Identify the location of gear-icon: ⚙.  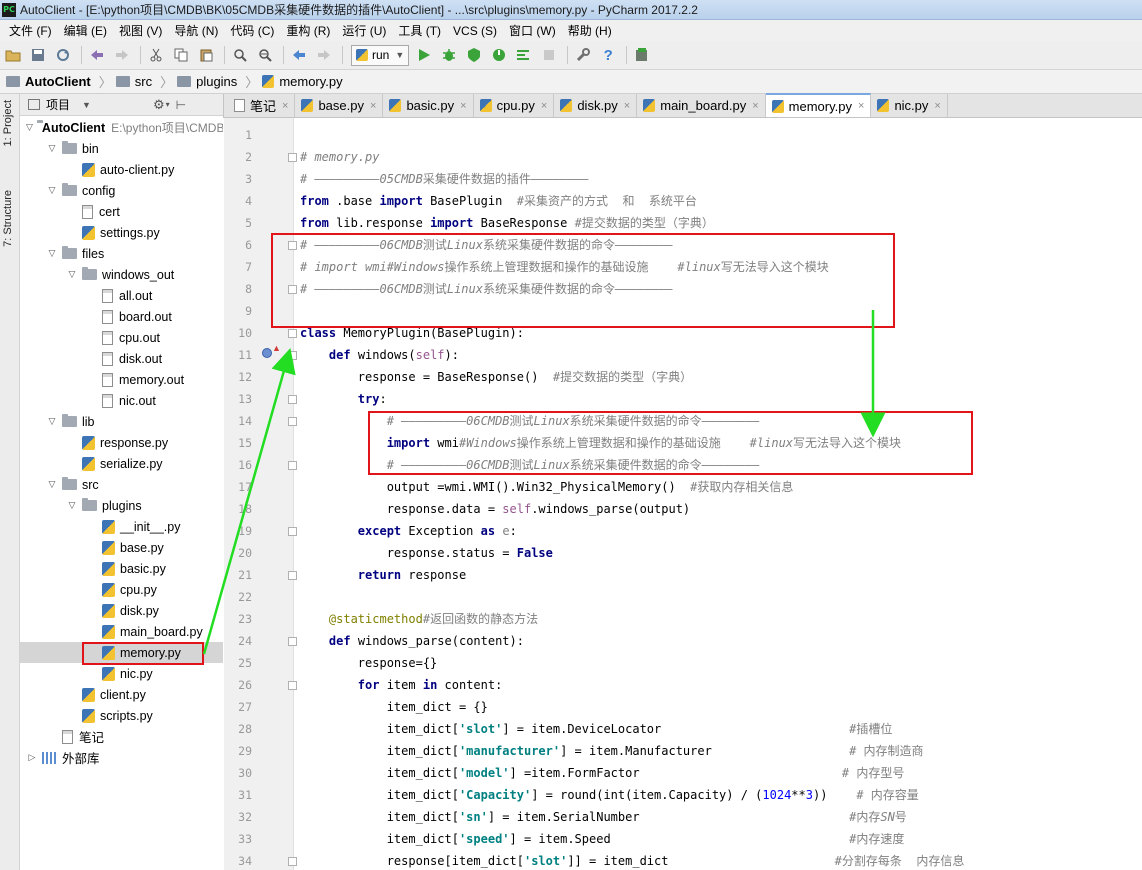
(159, 105).